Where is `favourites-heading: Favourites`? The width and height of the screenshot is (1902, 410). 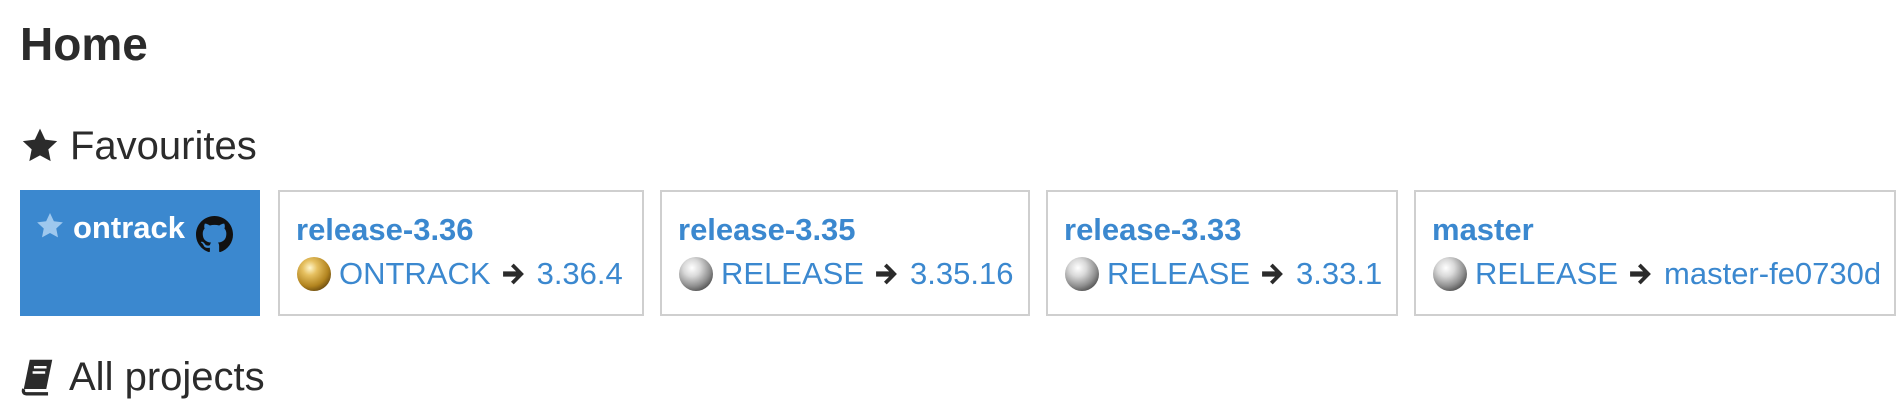 favourites-heading: Favourites is located at coordinates (138, 146).